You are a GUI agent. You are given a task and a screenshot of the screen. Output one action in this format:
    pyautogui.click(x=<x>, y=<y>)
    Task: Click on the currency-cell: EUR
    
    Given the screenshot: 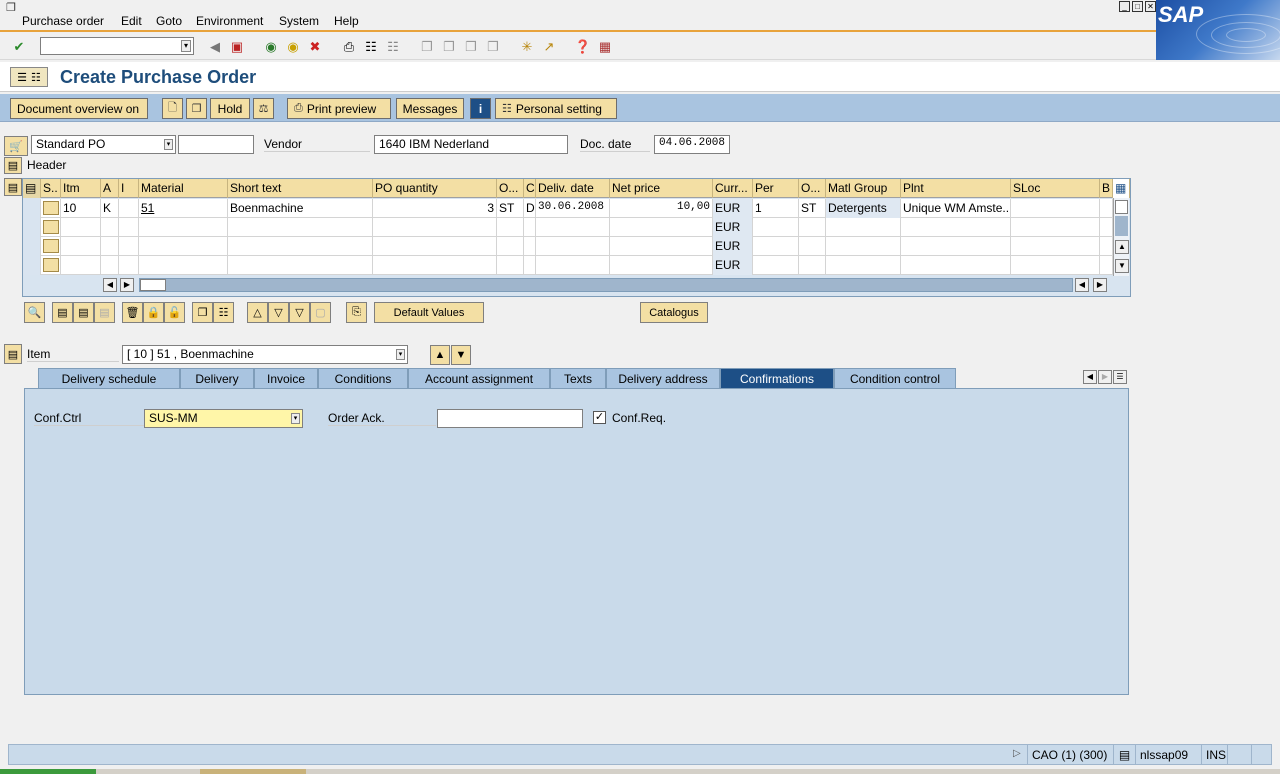 What is the action you would take?
    pyautogui.click(x=733, y=246)
    